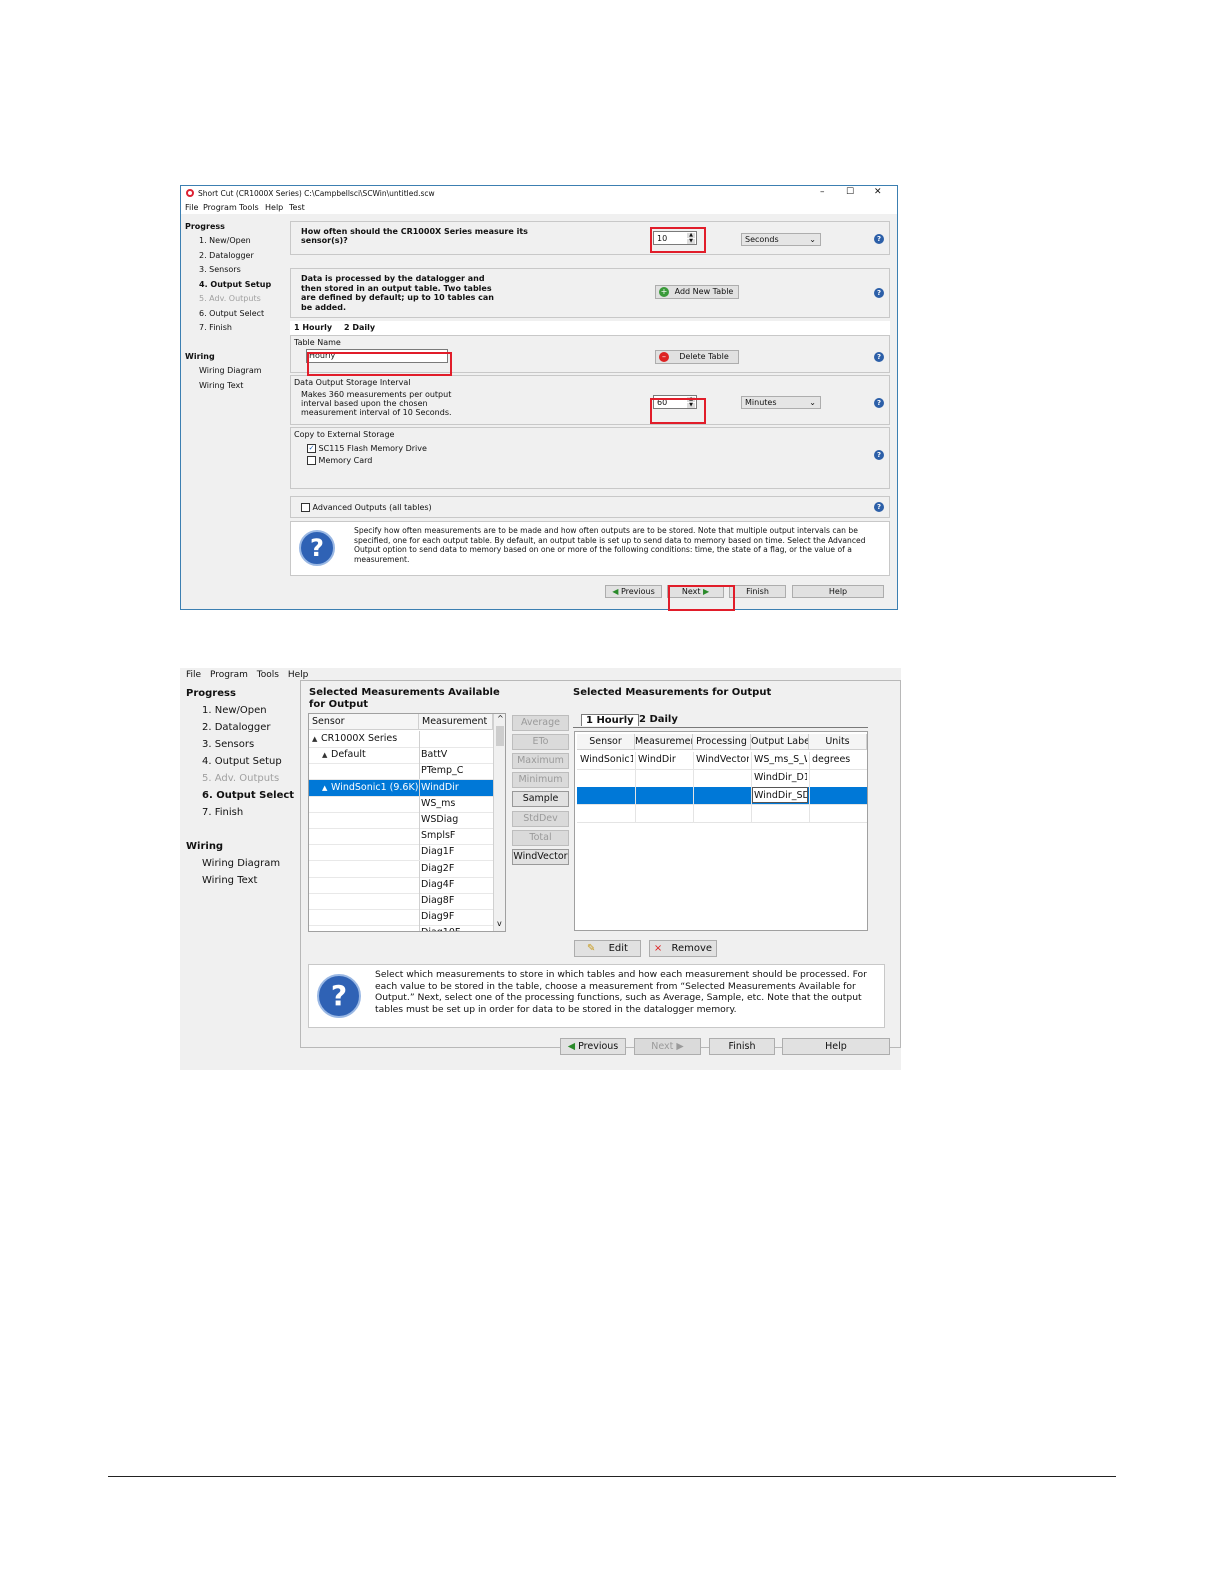  Describe the element at coordinates (607, 948) in the screenshot. I see `edit-button: ✎ Edit` at that location.